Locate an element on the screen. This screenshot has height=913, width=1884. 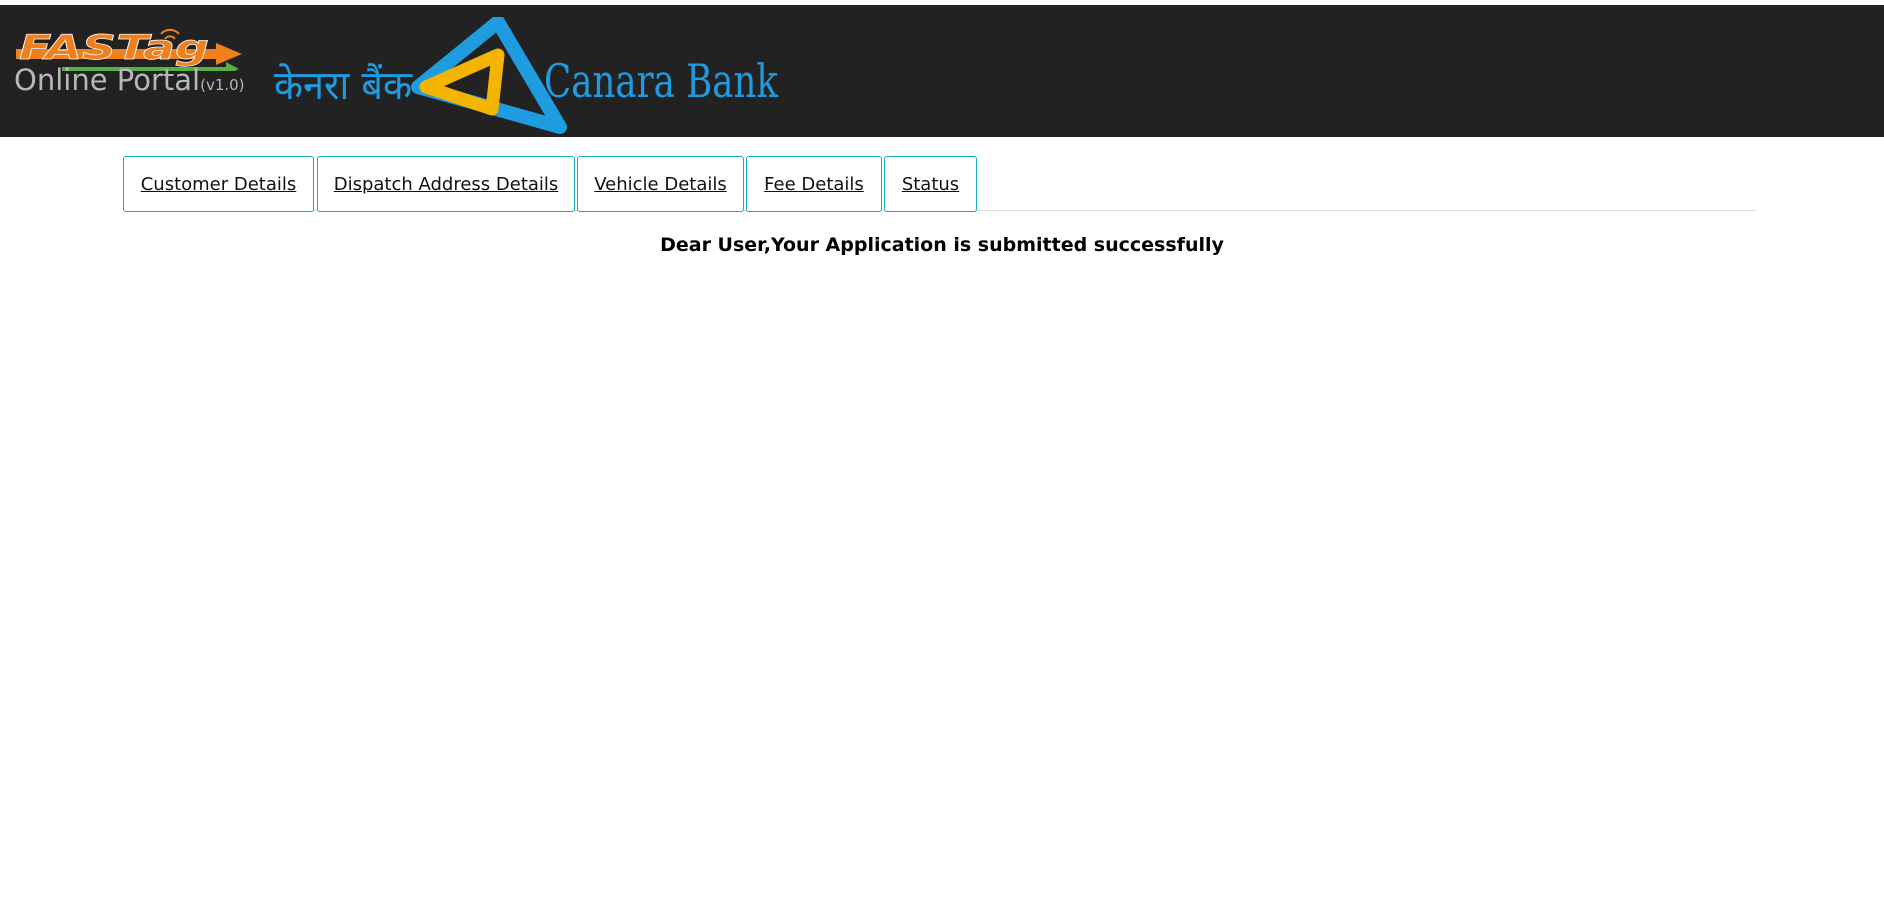
tab-dispatch-address-details: Dispatch Address Details is located at coordinates (446, 184).